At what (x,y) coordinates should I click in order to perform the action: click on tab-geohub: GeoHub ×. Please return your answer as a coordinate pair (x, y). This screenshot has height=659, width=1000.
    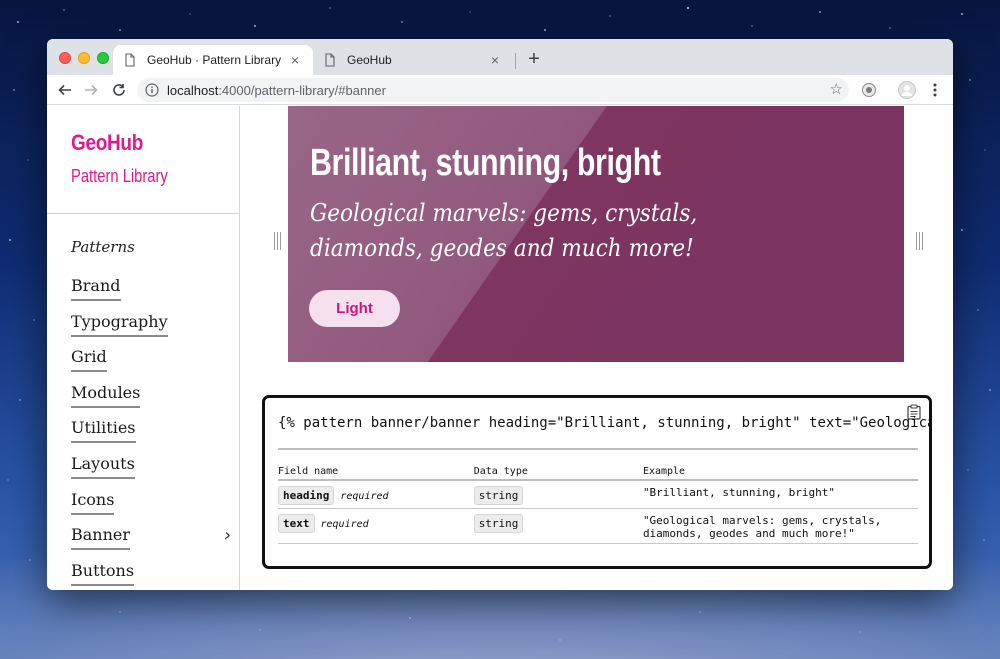
    Looking at the image, I should click on (413, 60).